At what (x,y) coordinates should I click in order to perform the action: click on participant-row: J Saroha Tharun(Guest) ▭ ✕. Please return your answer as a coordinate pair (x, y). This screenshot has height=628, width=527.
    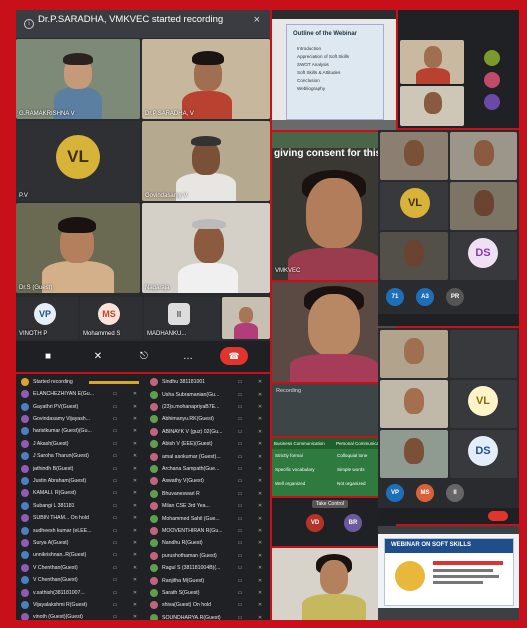
    Looking at the image, I should click on (80, 456).